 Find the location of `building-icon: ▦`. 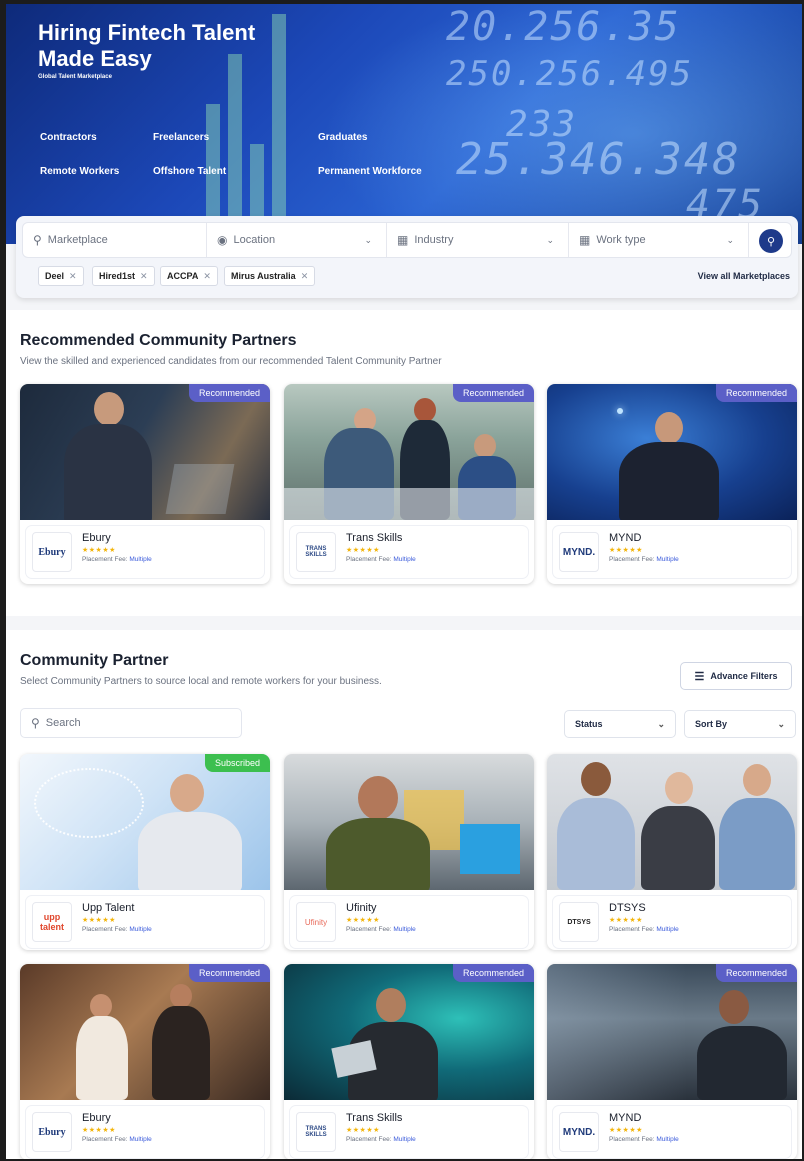

building-icon: ▦ is located at coordinates (403, 240).